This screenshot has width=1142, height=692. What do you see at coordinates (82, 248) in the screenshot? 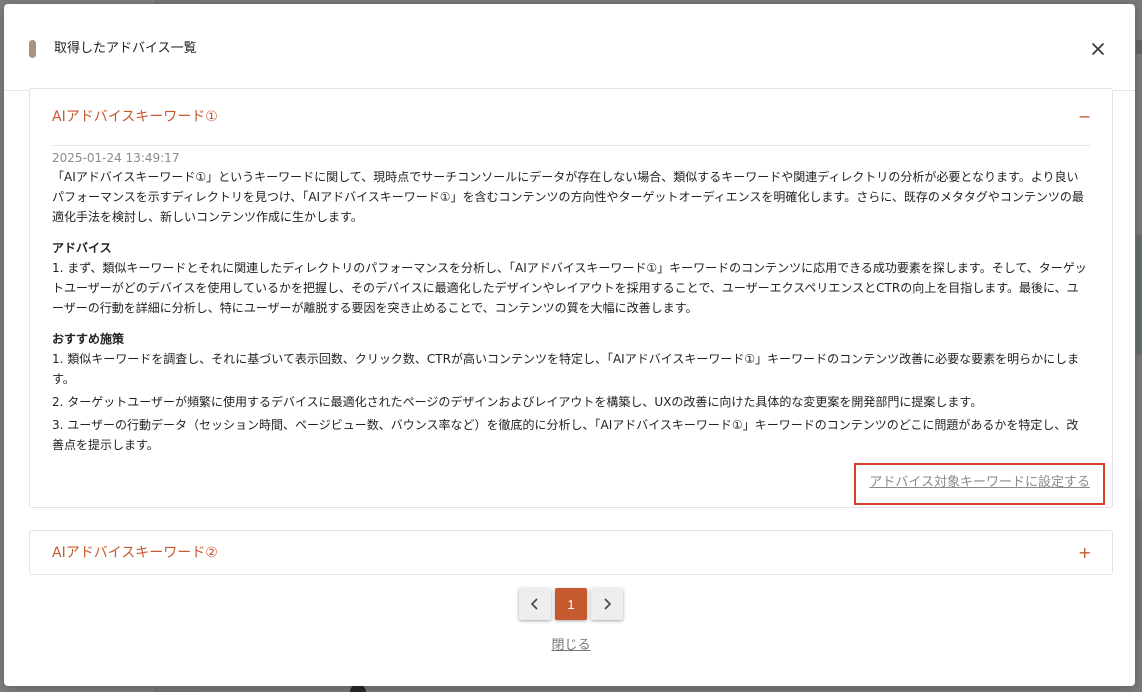
I see `advice-heading: アドバイス` at bounding box center [82, 248].